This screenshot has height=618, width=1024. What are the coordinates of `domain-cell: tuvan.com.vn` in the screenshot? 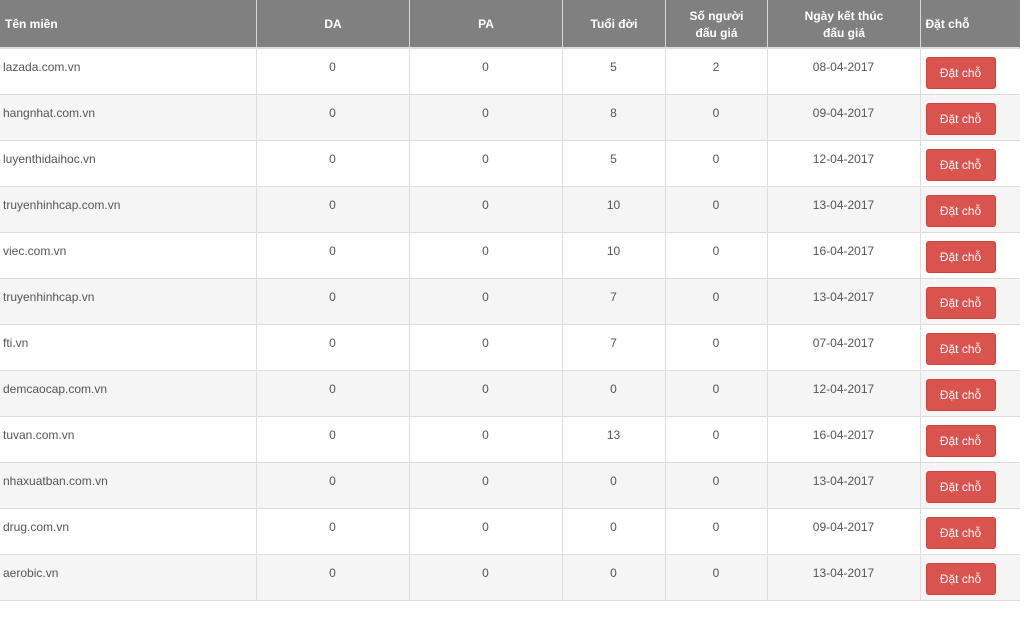 It's located at (128, 438).